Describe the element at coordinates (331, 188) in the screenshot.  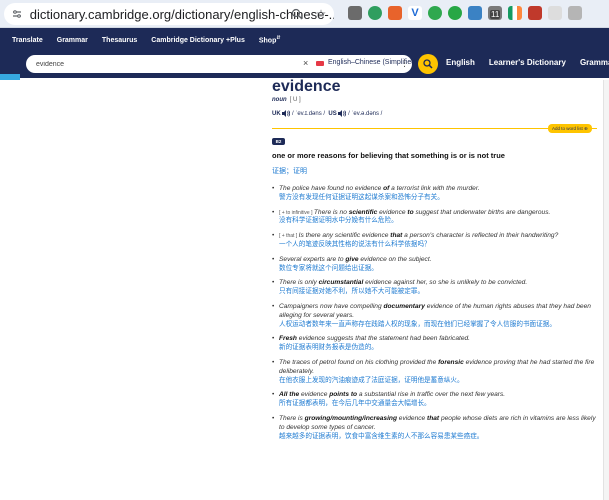
I see `example-text: The police have found no evidence` at that location.